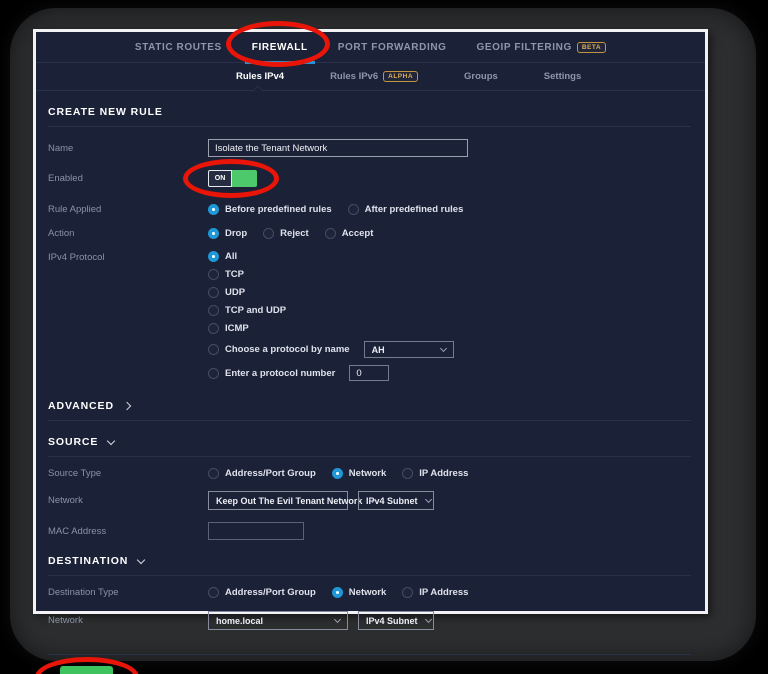 This screenshot has width=768, height=674. I want to click on subtab-settings: Settings, so click(562, 76).